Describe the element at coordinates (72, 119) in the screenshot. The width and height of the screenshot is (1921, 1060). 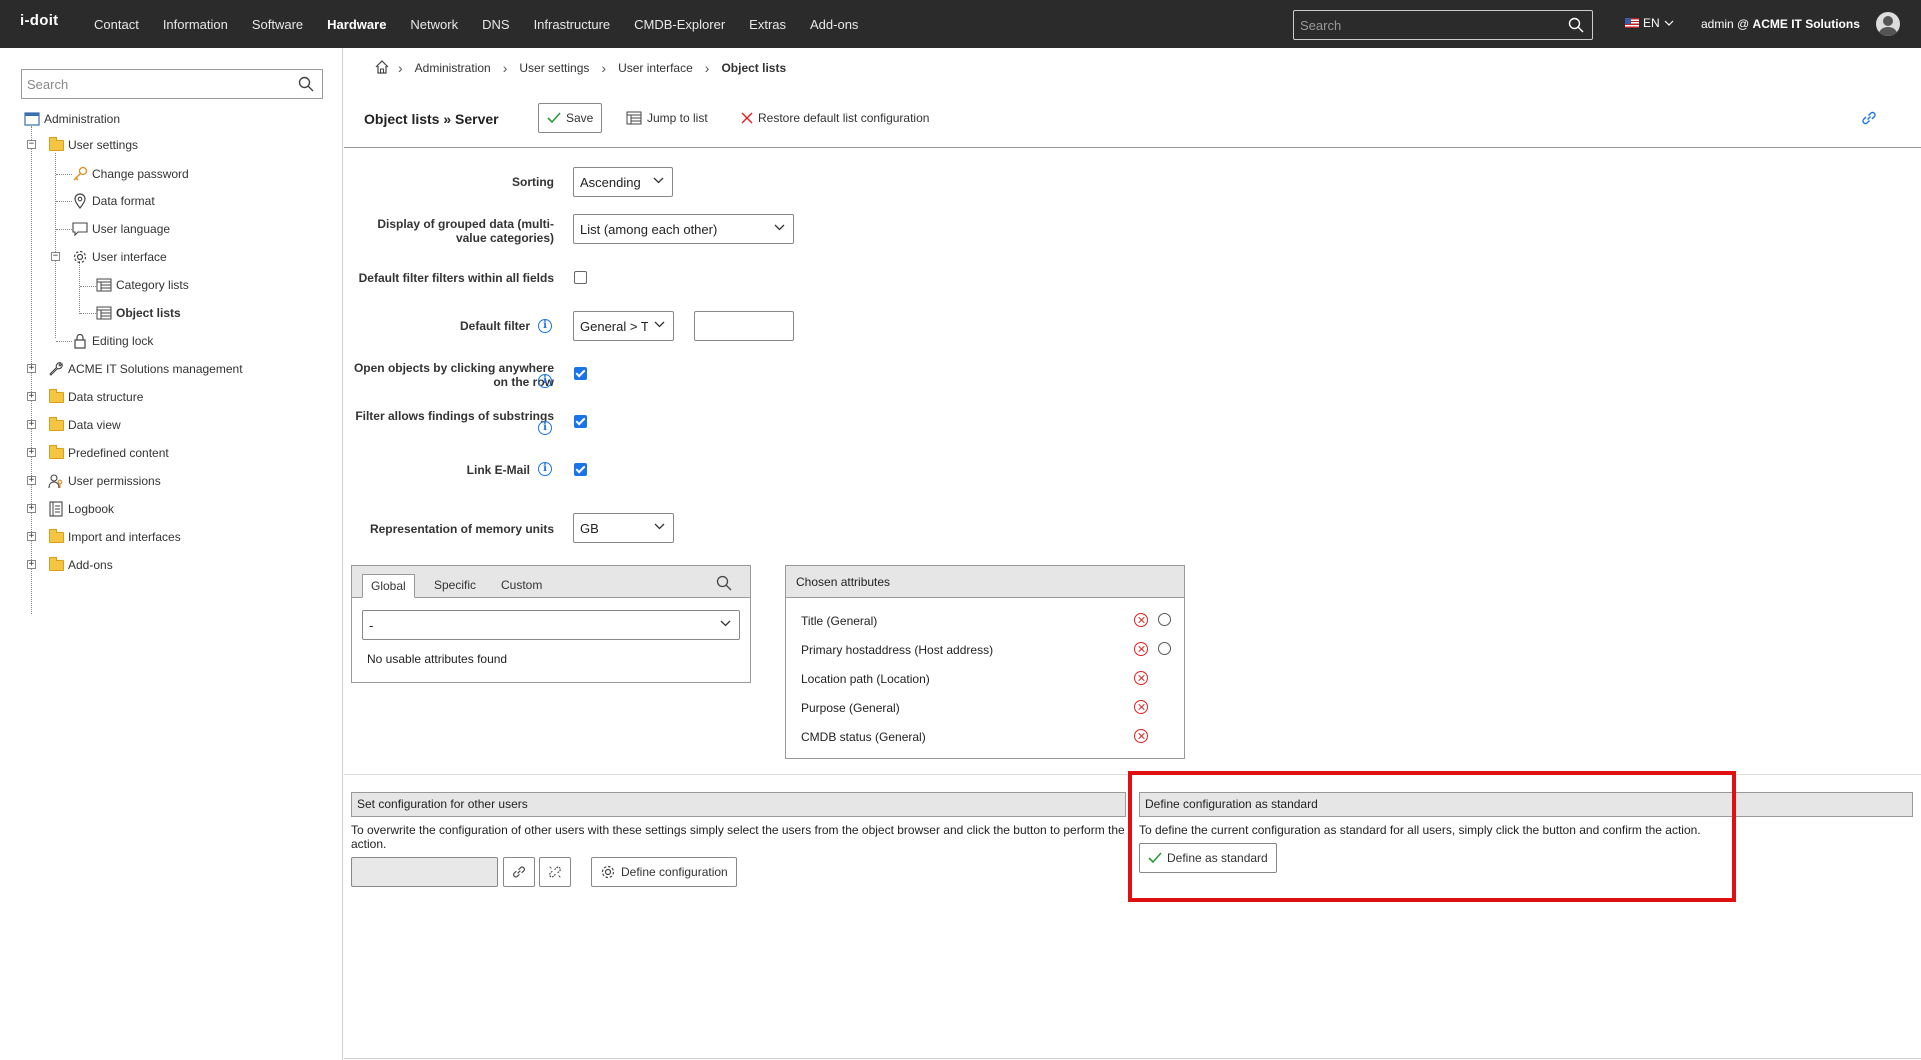
I see `tree-administration: Administration` at that location.